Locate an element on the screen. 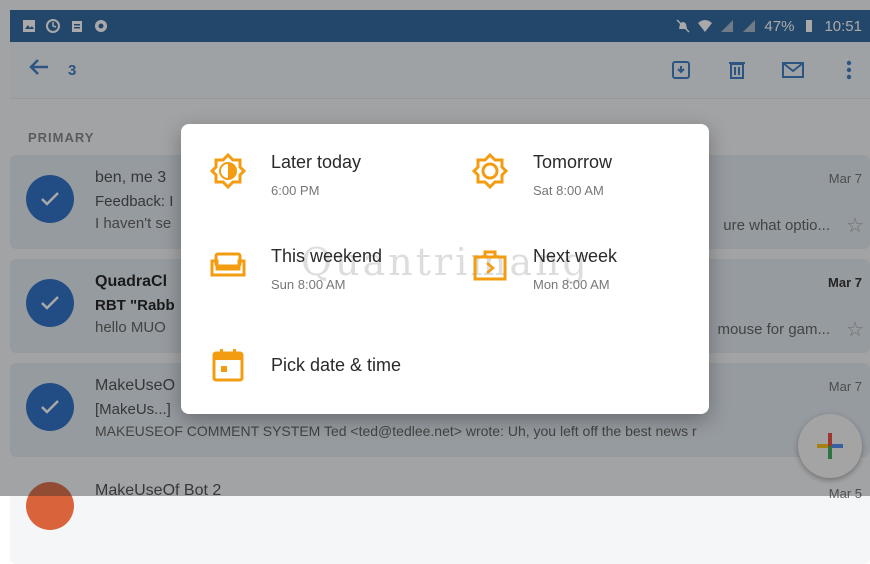  couch-icon is located at coordinates (228, 265).